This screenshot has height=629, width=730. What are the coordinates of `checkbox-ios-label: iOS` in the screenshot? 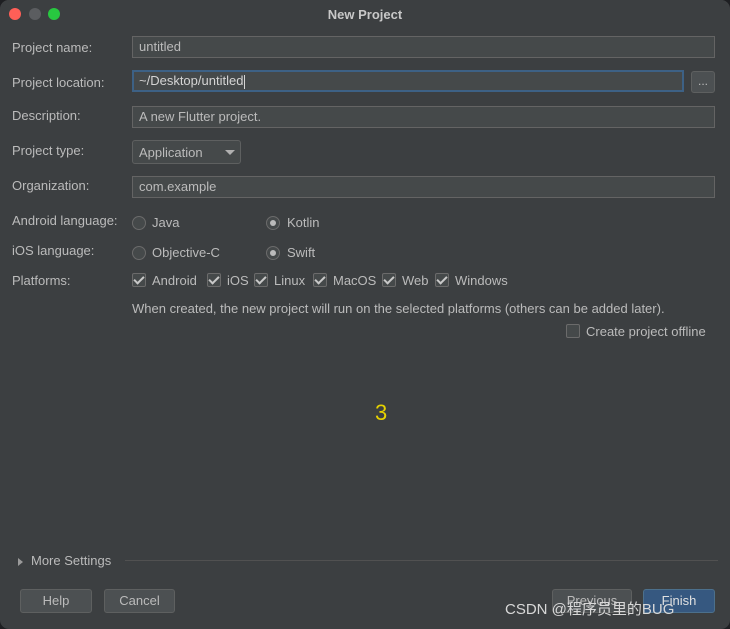 It's located at (238, 280).